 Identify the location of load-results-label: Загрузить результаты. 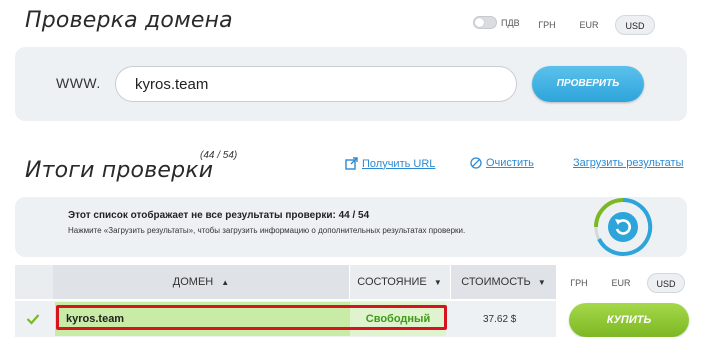
(628, 163).